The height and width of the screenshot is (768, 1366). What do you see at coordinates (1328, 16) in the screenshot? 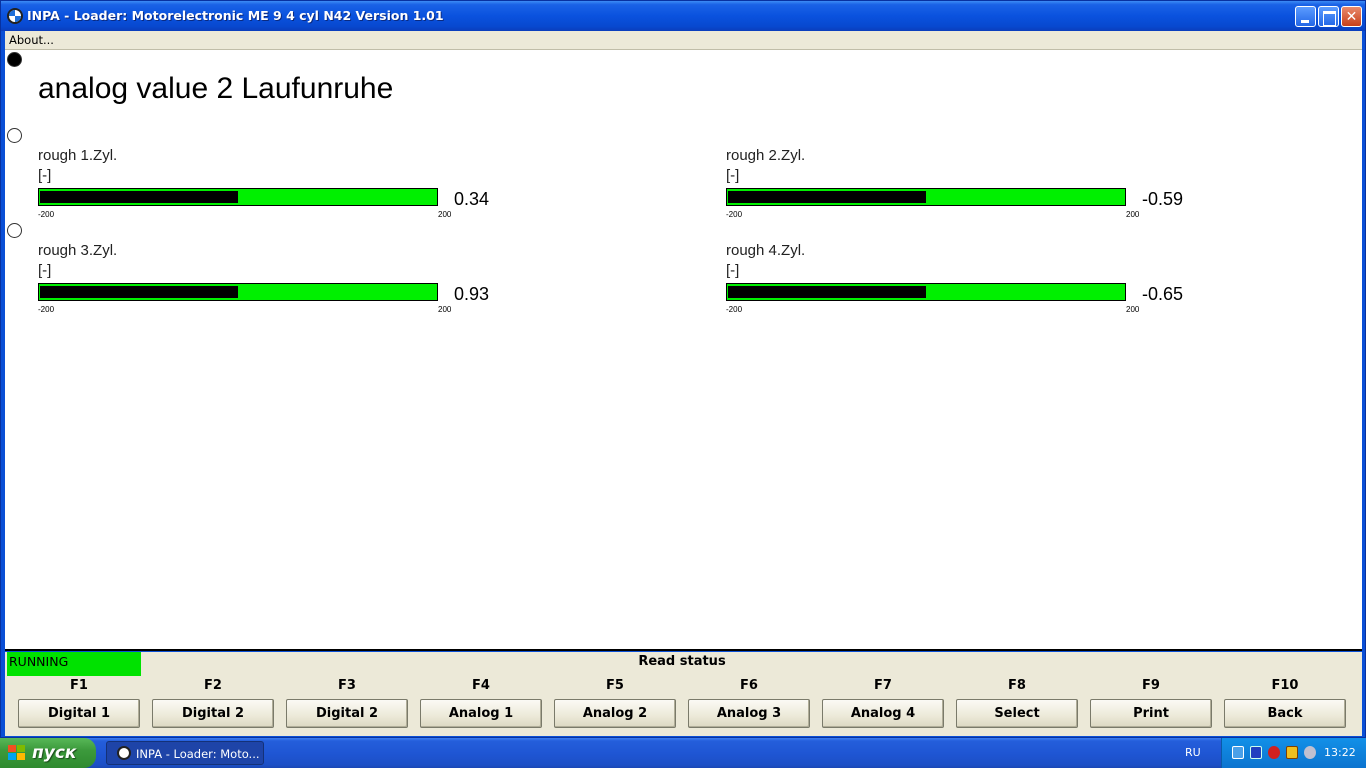
I see `maximize-button` at bounding box center [1328, 16].